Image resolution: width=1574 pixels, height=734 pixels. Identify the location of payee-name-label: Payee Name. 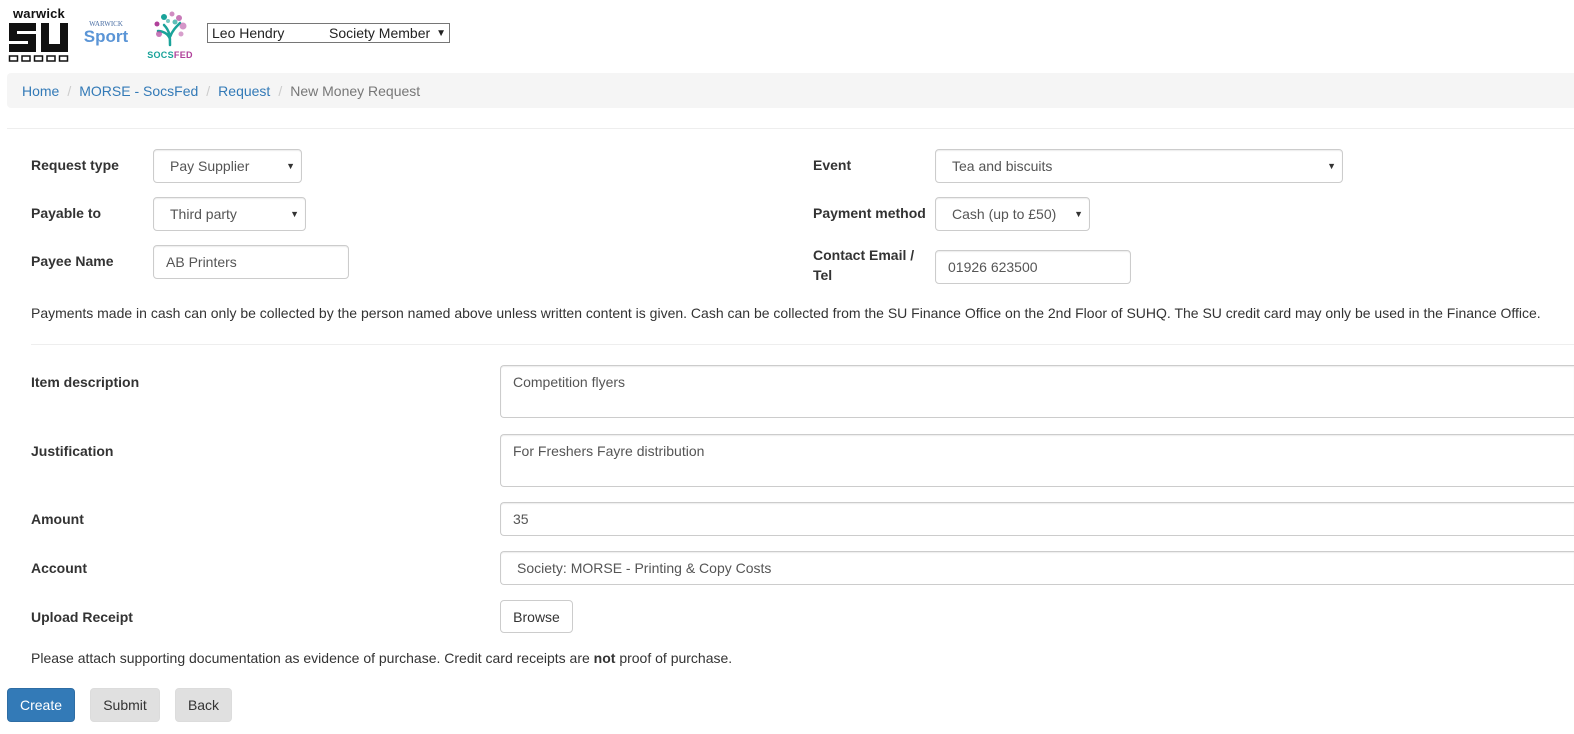
(72, 261).